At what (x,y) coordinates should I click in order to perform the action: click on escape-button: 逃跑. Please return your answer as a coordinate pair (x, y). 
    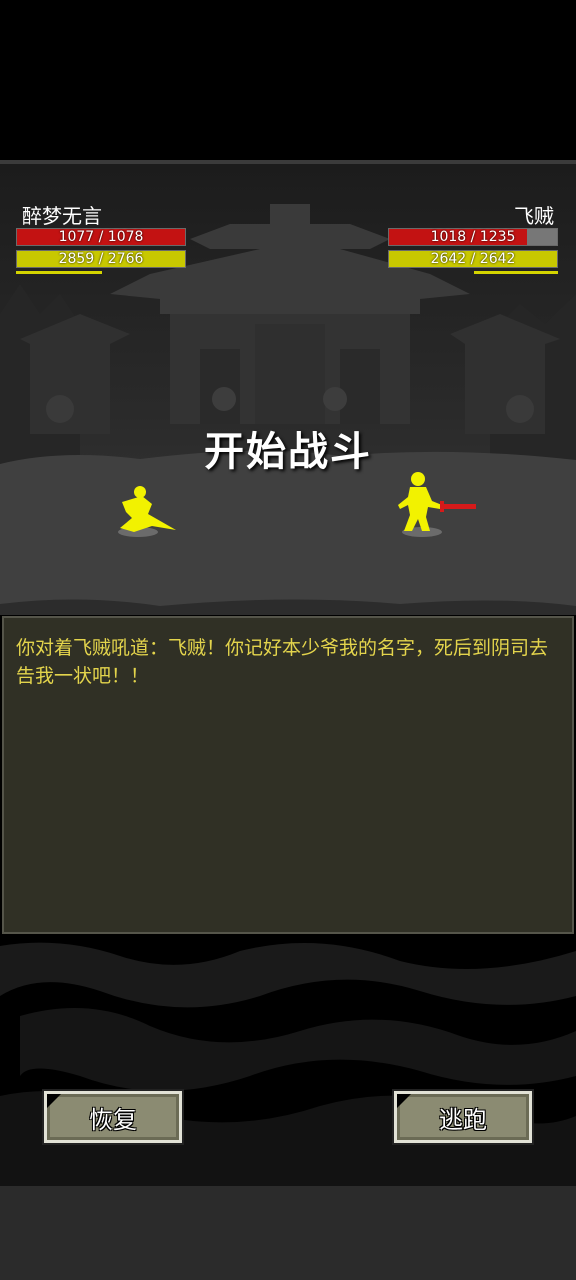
    Looking at the image, I should click on (463, 1117).